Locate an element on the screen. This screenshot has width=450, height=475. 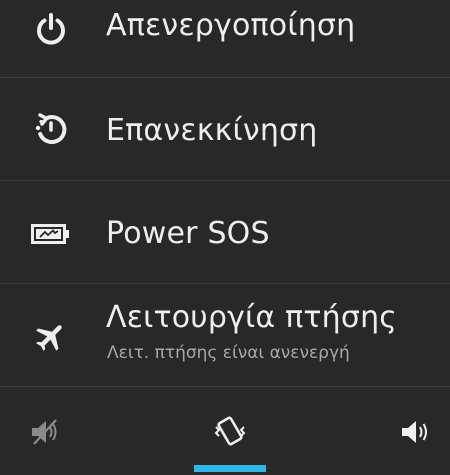
power-icon is located at coordinates (51, 29).